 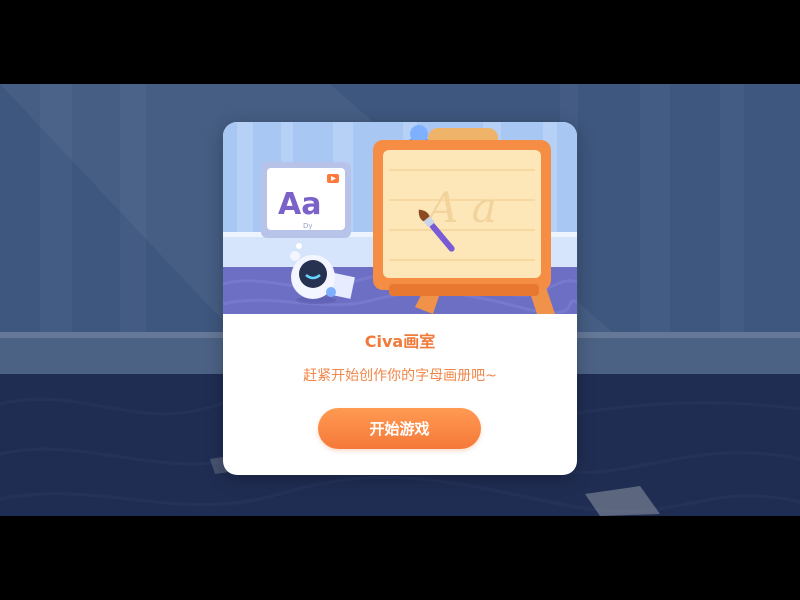 I want to click on dialog-subtitle: 赶紧开始创作你的字母画册吧~, so click(x=400, y=376).